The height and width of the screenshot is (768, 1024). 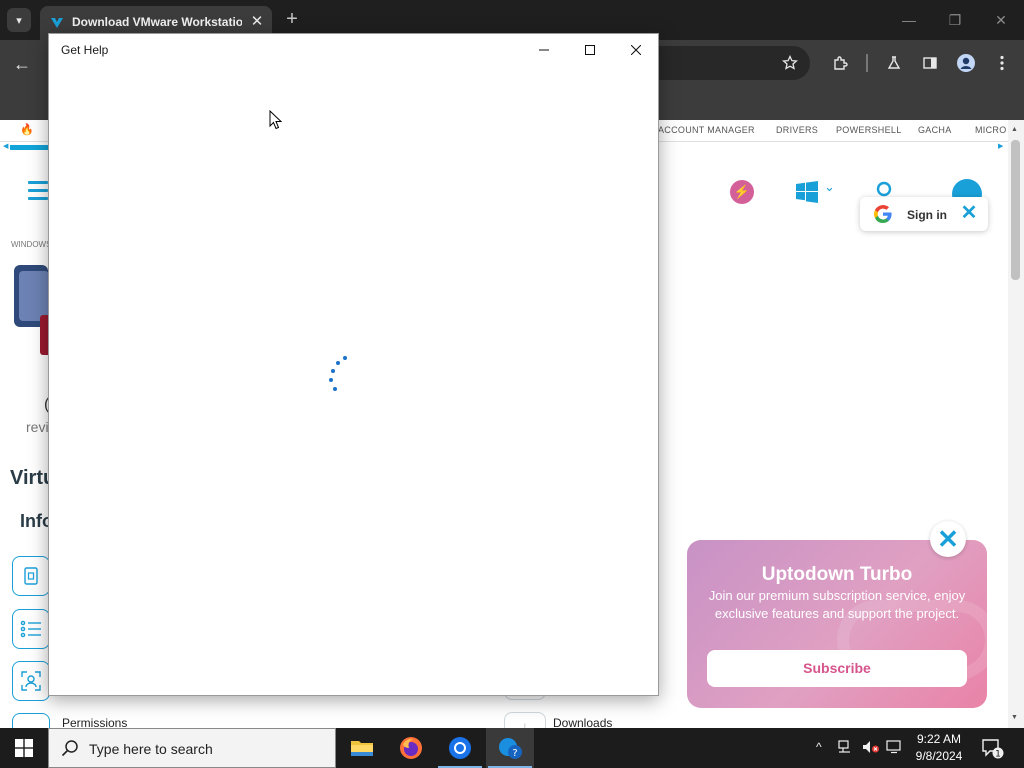 What do you see at coordinates (955, 20) in the screenshot?
I see `browser-restore-icon: ❐` at bounding box center [955, 20].